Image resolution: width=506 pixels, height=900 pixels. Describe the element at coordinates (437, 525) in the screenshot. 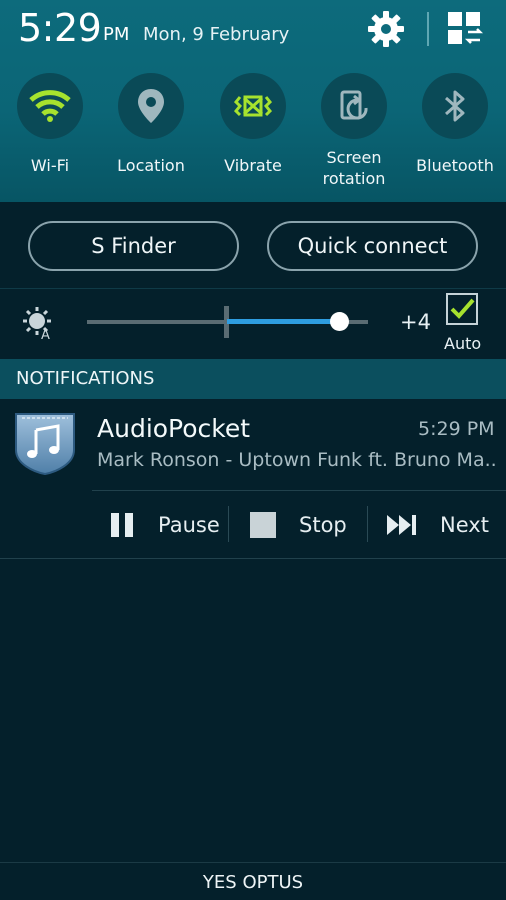

I see `next-button: Next` at that location.